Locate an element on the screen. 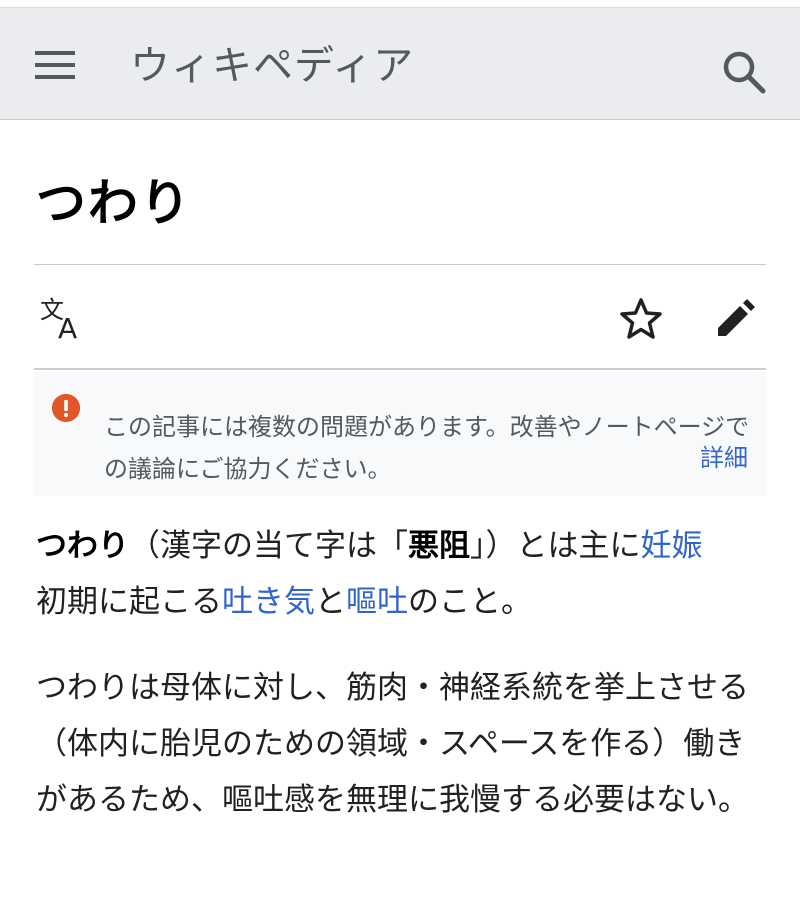 The height and width of the screenshot is (898, 800). search-icon is located at coordinates (744, 72).